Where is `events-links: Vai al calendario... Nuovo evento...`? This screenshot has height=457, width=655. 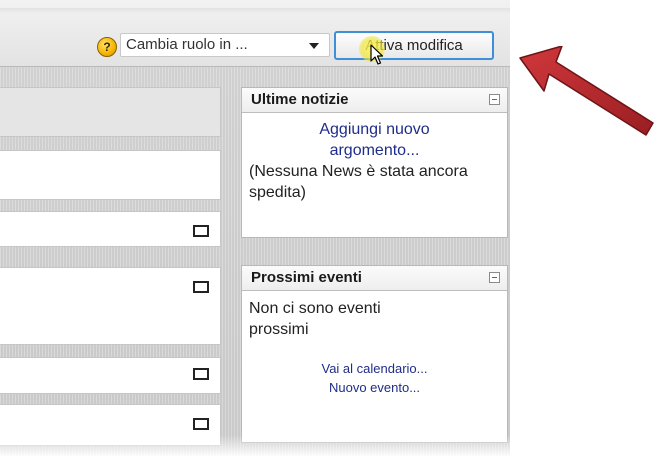
events-links: Vai al calendario... Nuovo evento... is located at coordinates (374, 378).